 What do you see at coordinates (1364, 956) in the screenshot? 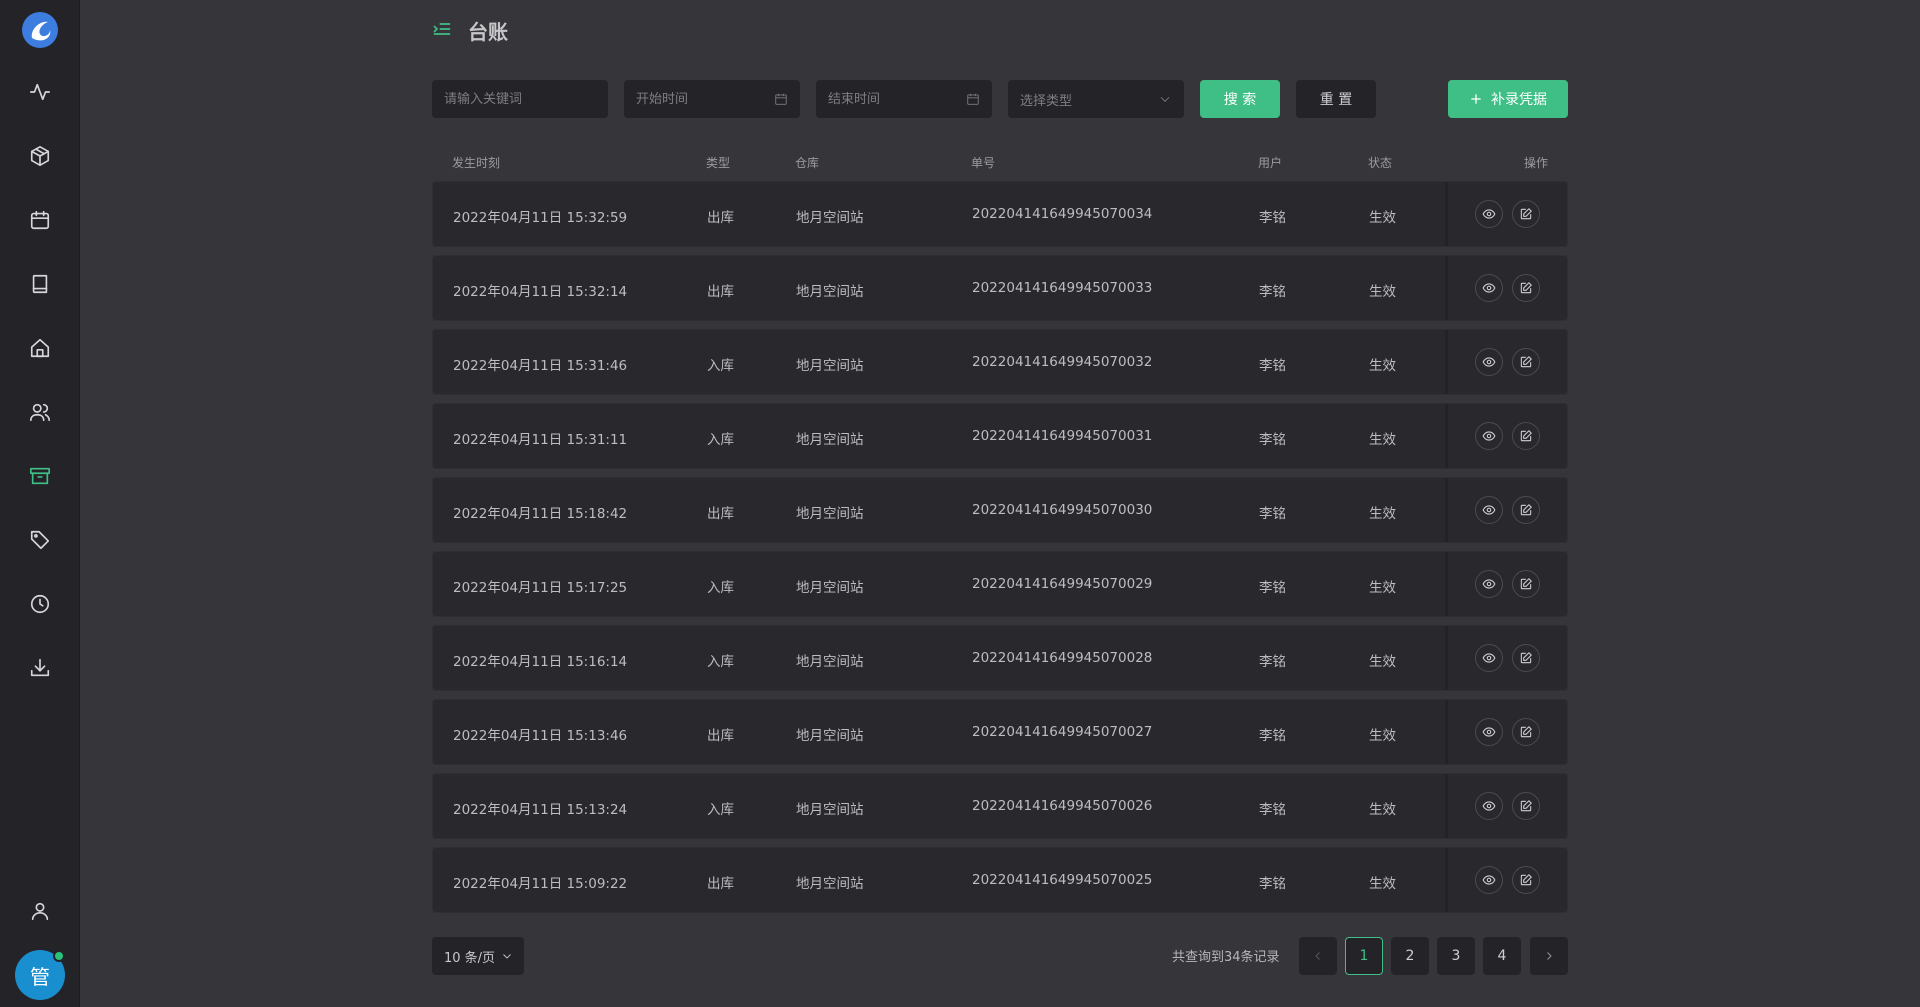
I see `page-button-1: 1` at bounding box center [1364, 956].